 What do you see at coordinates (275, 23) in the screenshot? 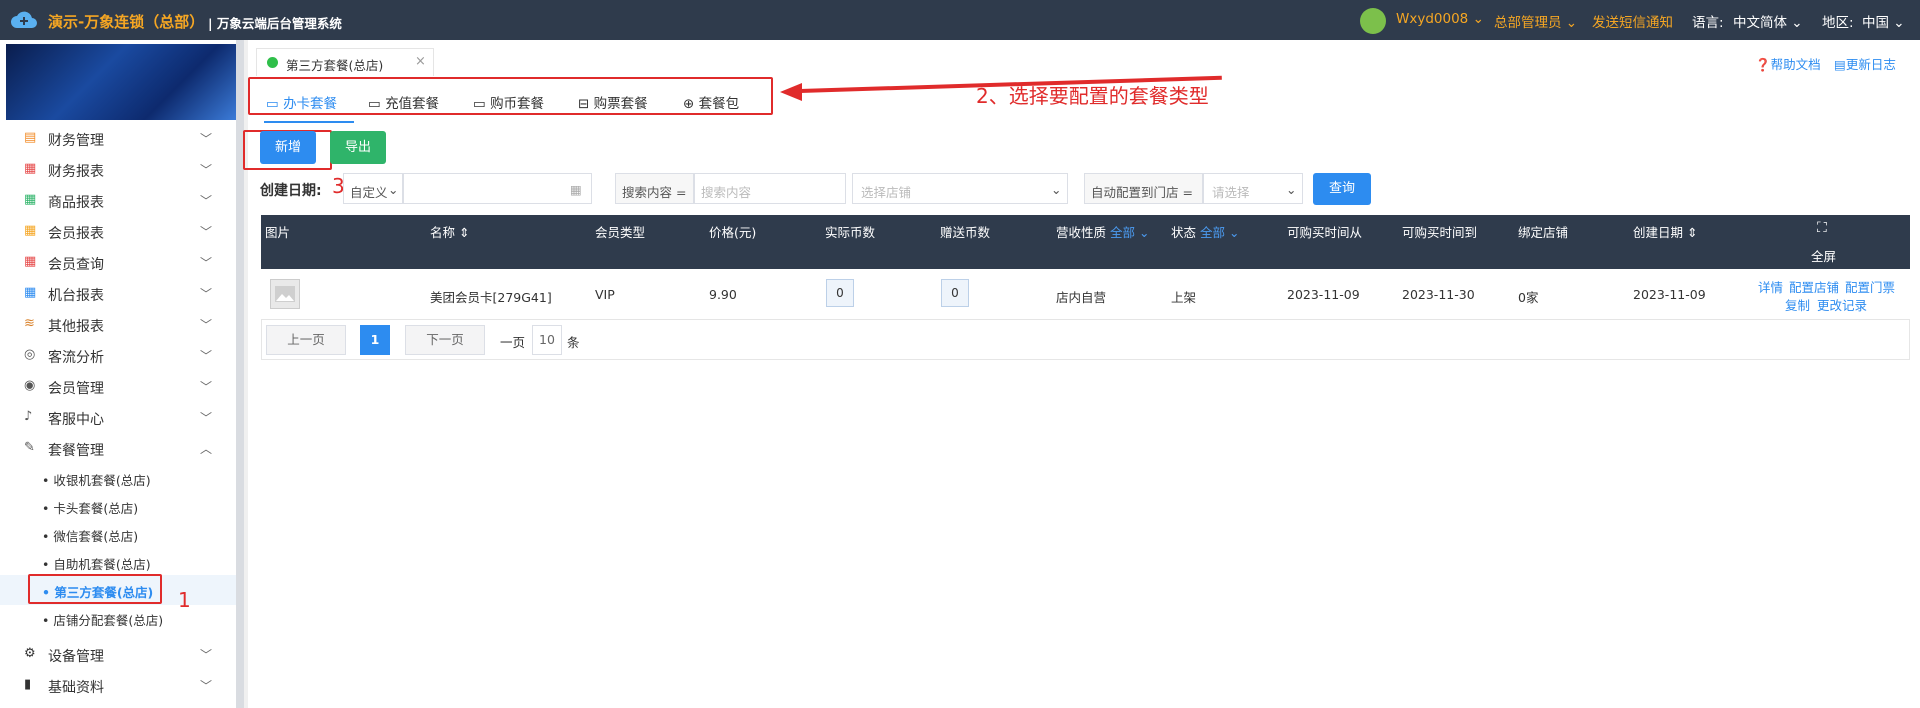
I see `system-name: | 万象云端后台管理系统` at bounding box center [275, 23].